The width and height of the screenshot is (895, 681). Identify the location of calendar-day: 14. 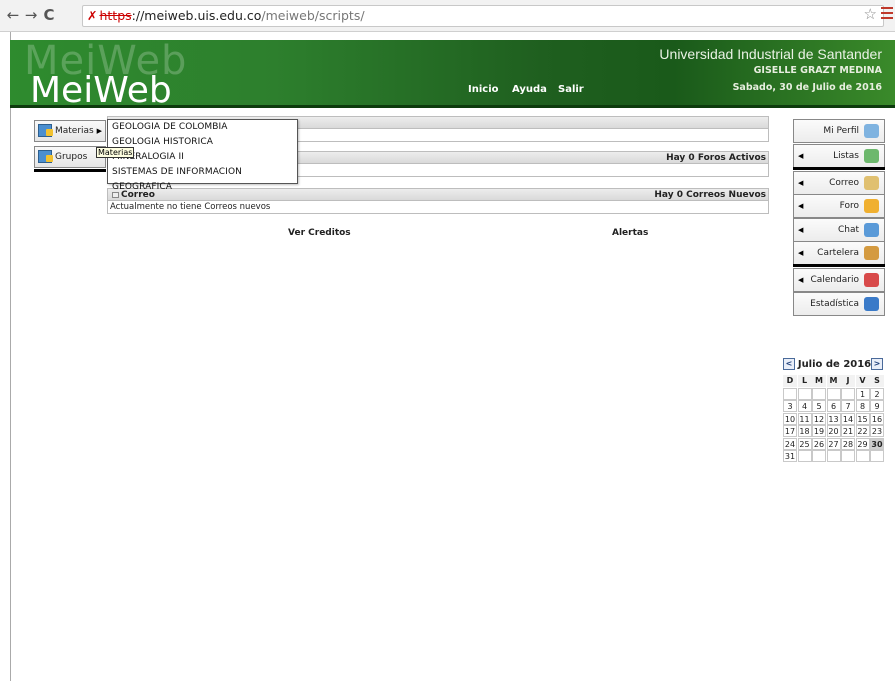
(848, 418).